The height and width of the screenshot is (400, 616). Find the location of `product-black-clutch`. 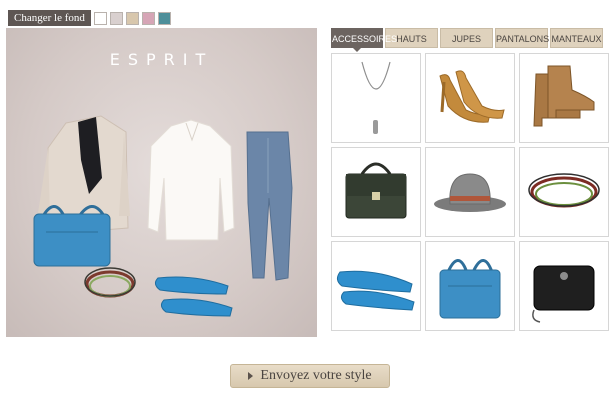

product-black-clutch is located at coordinates (564, 286).